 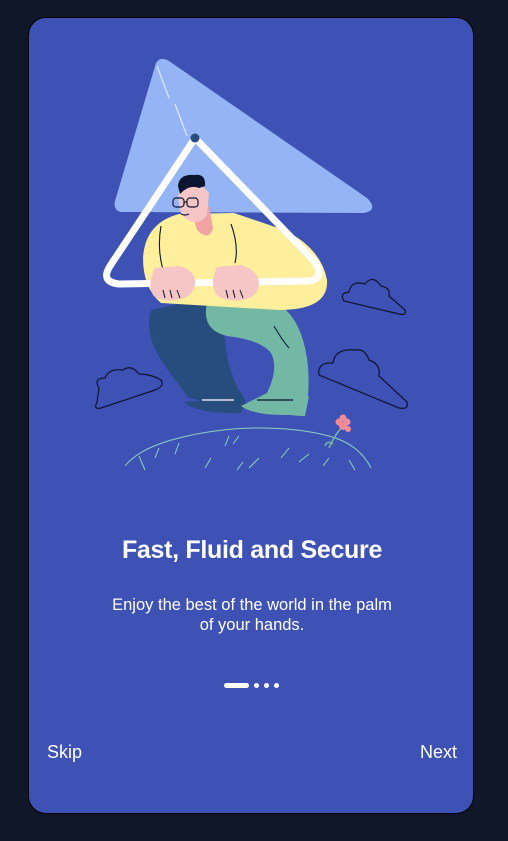 I want to click on pagination-indicator, so click(x=251, y=685).